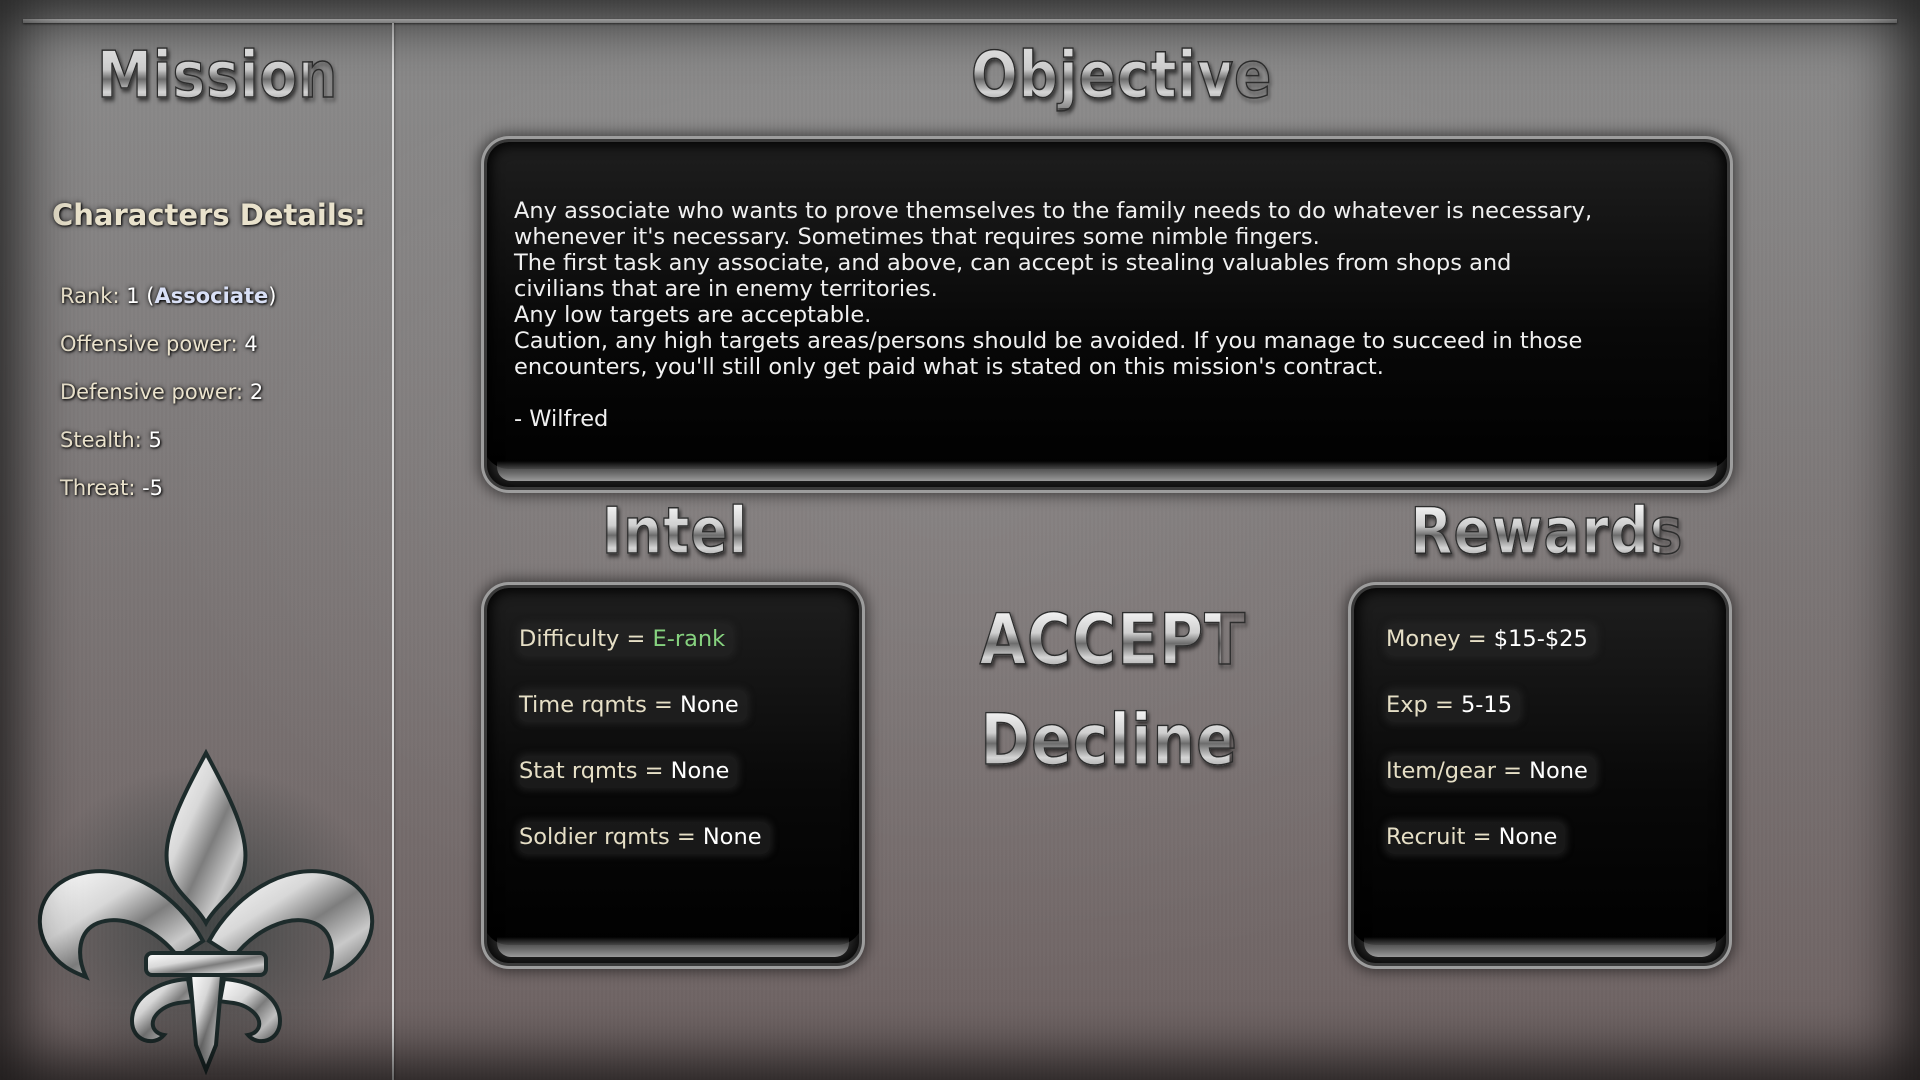 The height and width of the screenshot is (1080, 1920). What do you see at coordinates (211, 296) in the screenshot?
I see `stat-rank-name: Associate` at bounding box center [211, 296].